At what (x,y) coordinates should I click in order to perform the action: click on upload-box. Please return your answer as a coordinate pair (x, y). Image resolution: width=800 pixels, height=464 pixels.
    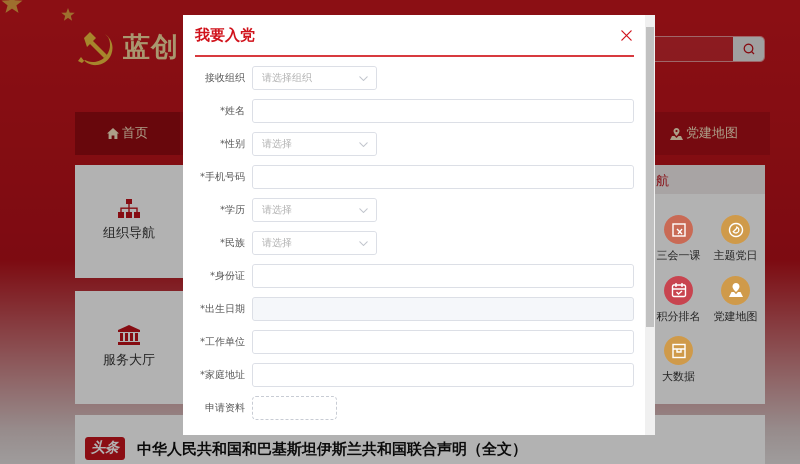
    Looking at the image, I should click on (294, 408).